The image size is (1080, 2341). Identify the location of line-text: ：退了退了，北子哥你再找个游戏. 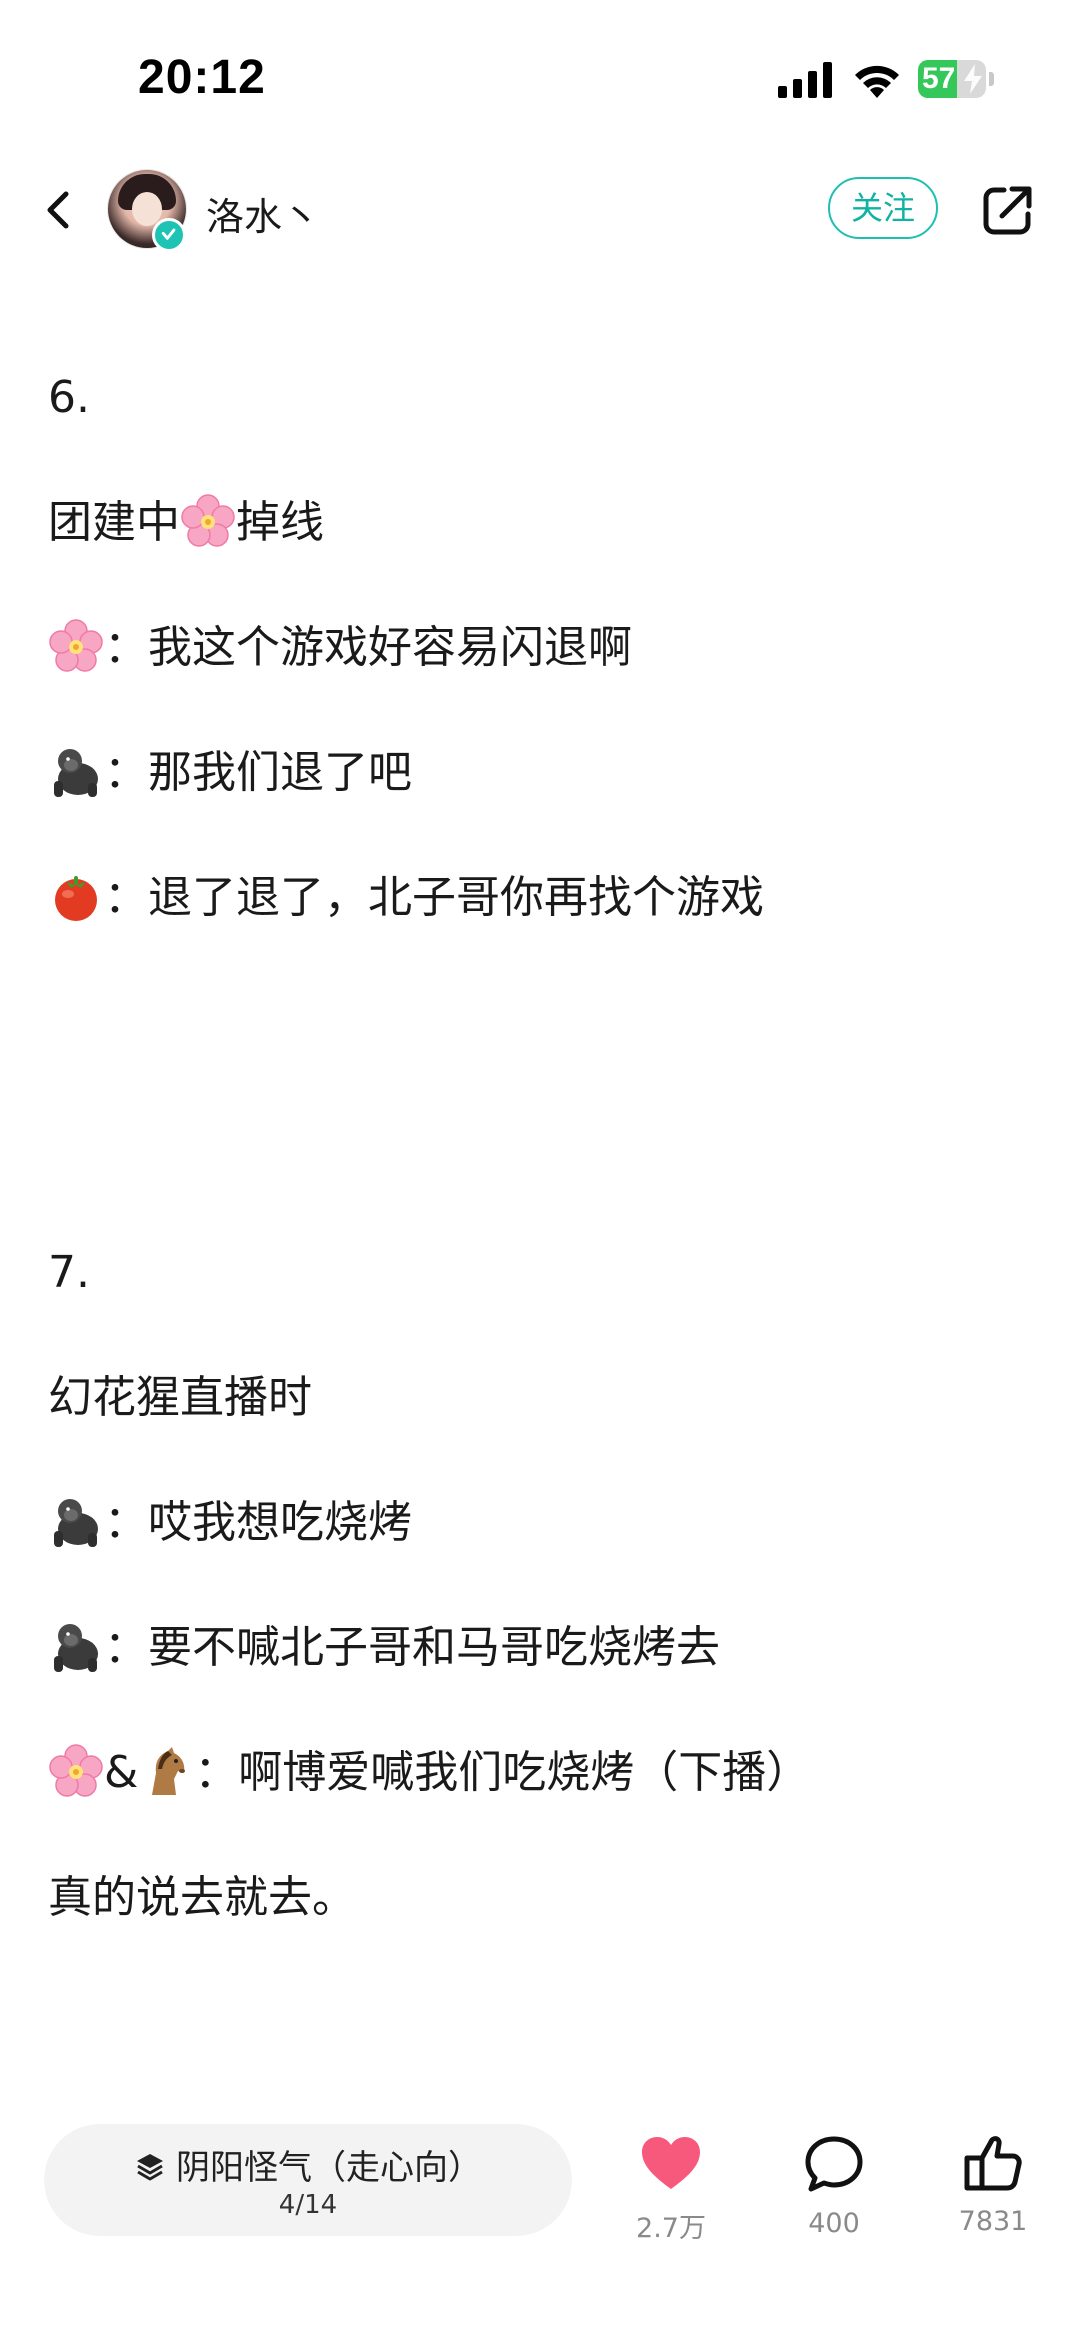
(434, 897).